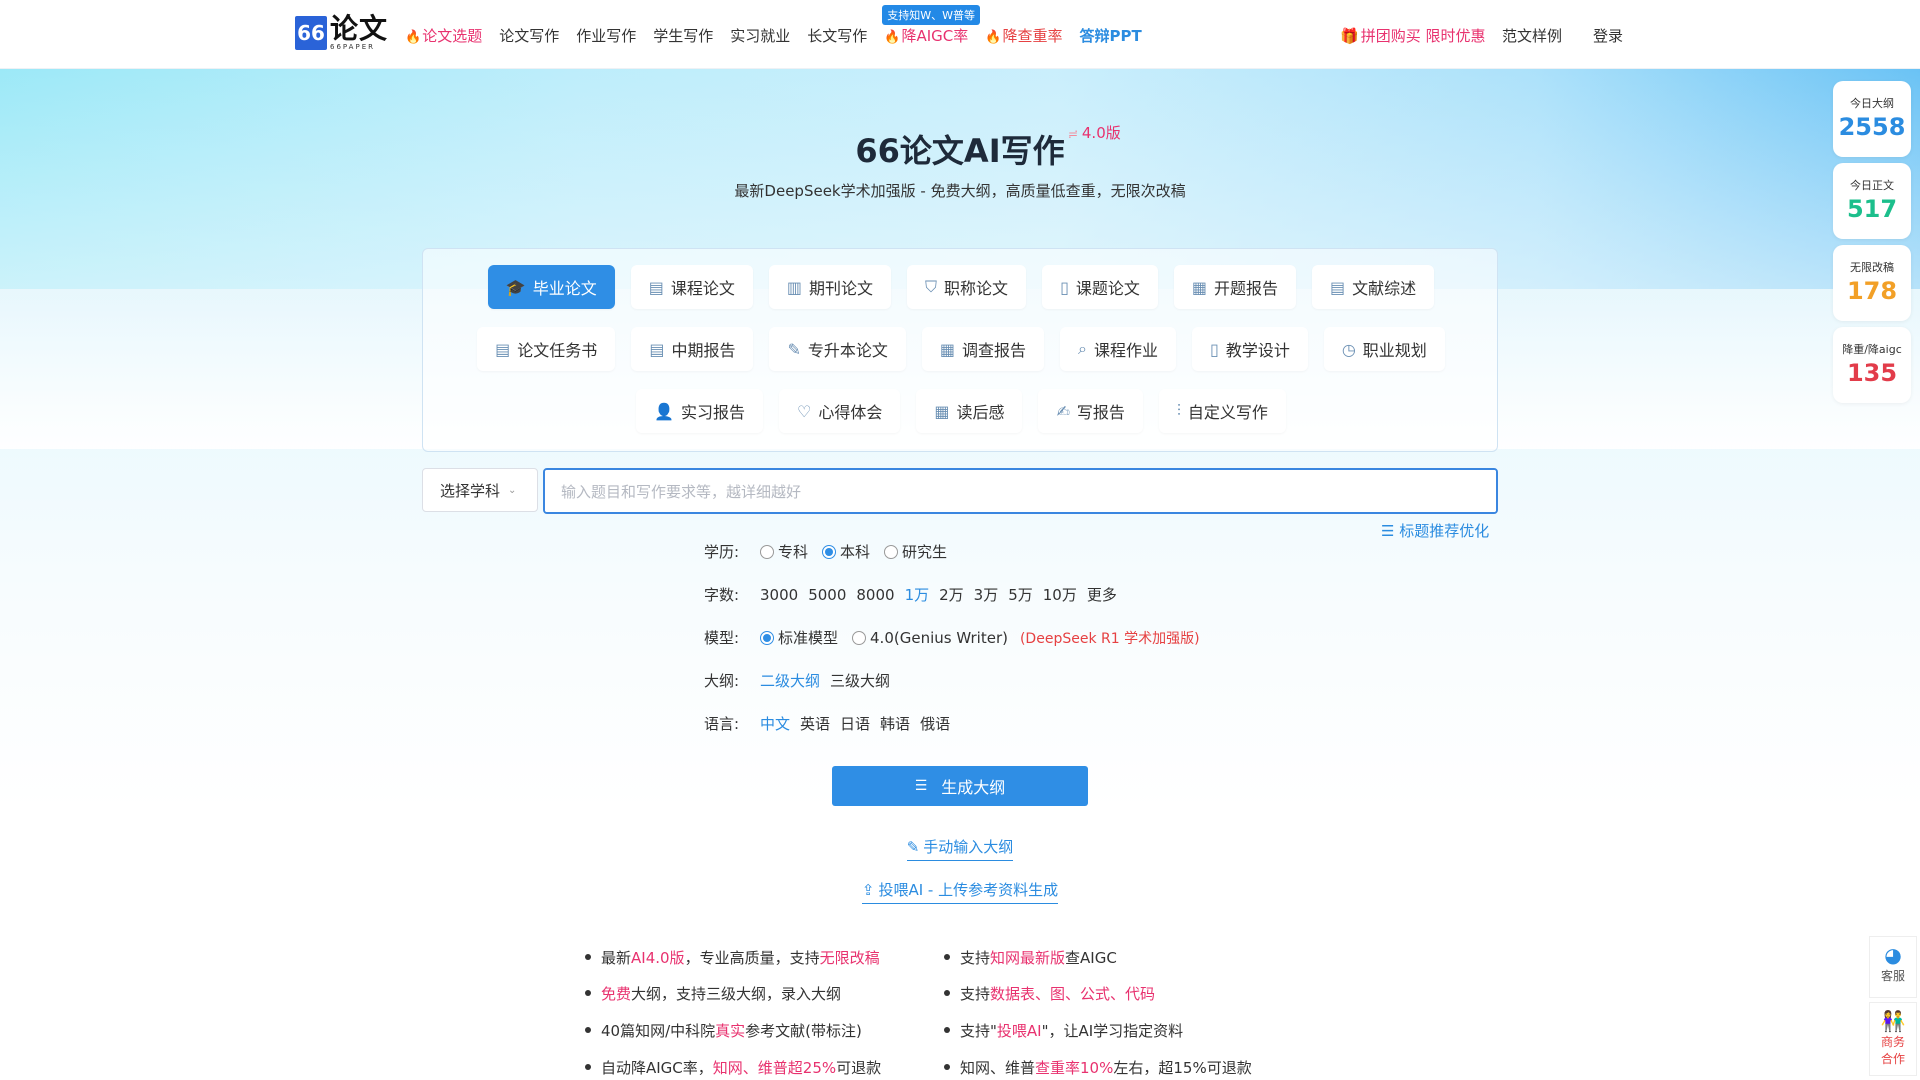 The width and height of the screenshot is (1920, 1080). Describe the element at coordinates (512, 490) in the screenshot. I see `chevron-down-icon: ⌄` at that location.